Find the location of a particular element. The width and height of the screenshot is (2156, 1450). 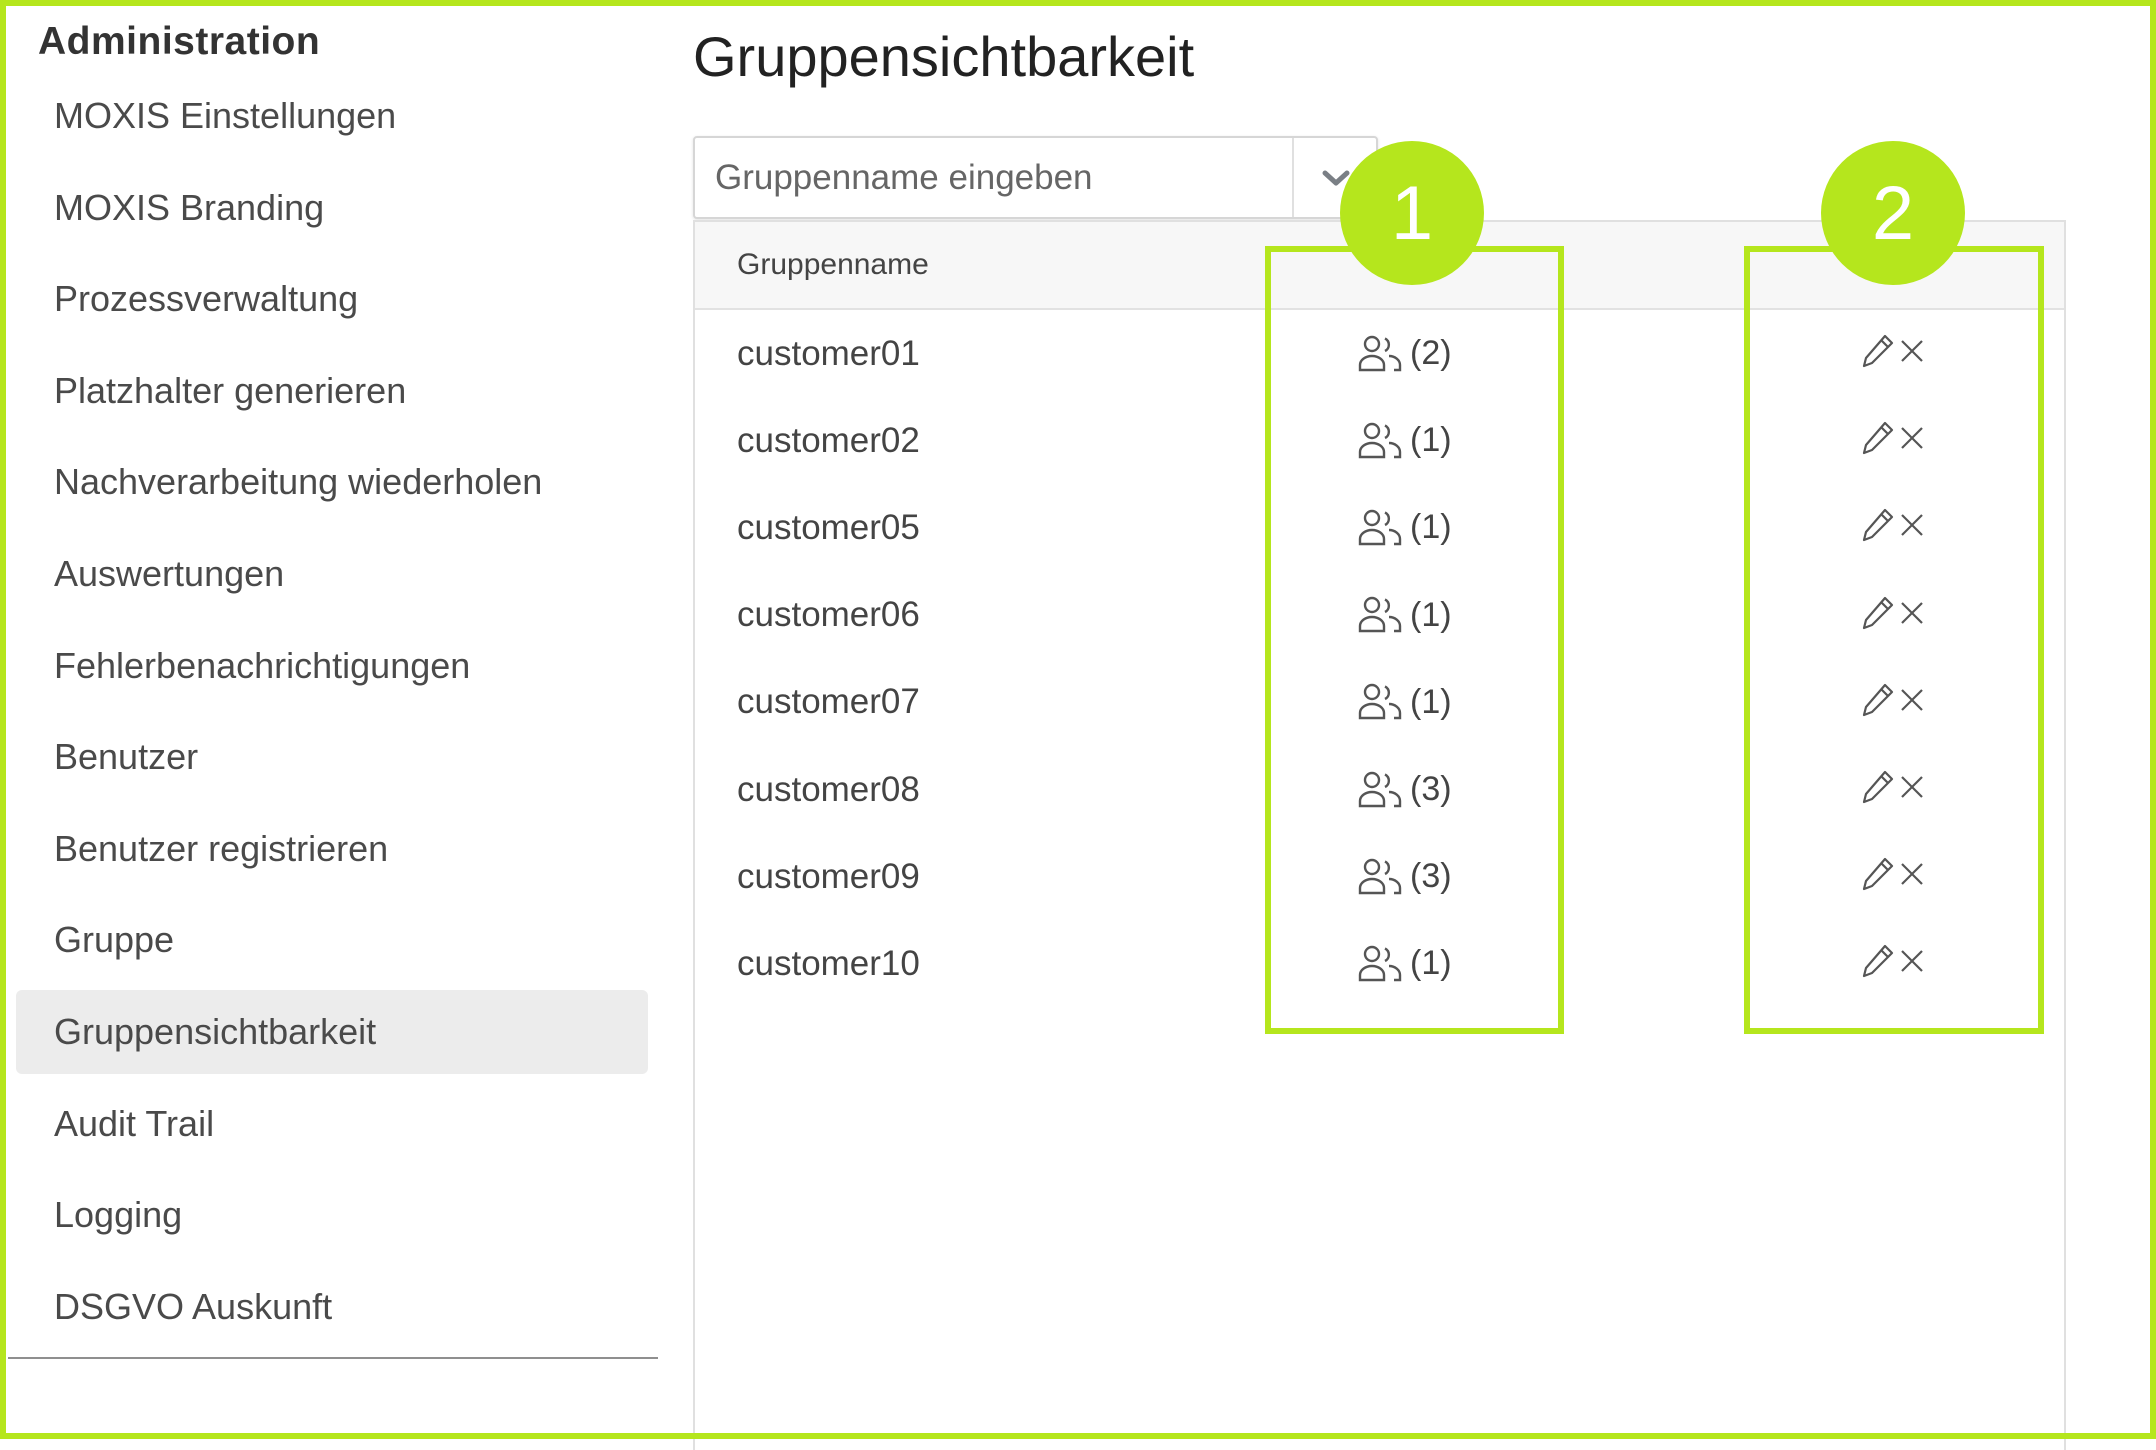

group-name-cell: customer09 is located at coordinates (828, 876).